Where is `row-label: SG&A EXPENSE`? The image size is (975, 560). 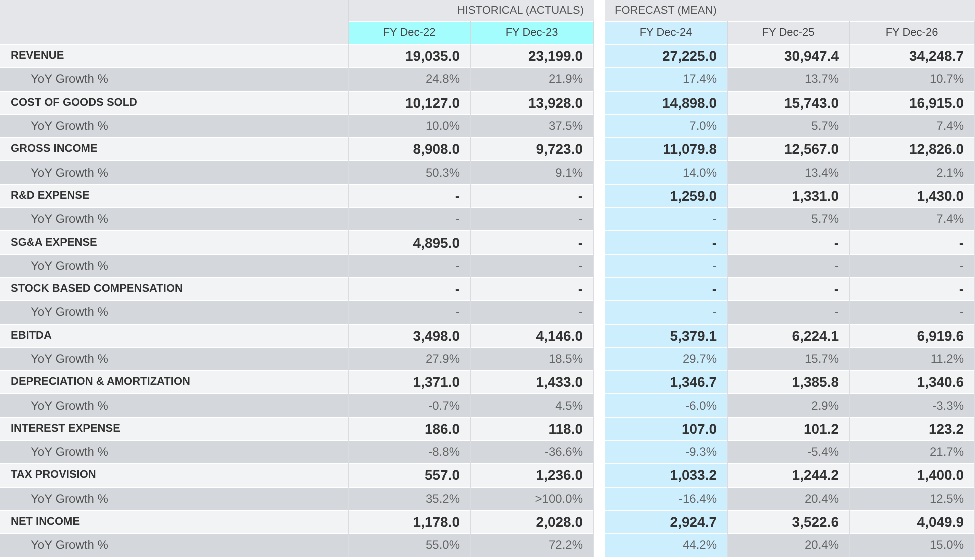
row-label: SG&A EXPENSE is located at coordinates (174, 242).